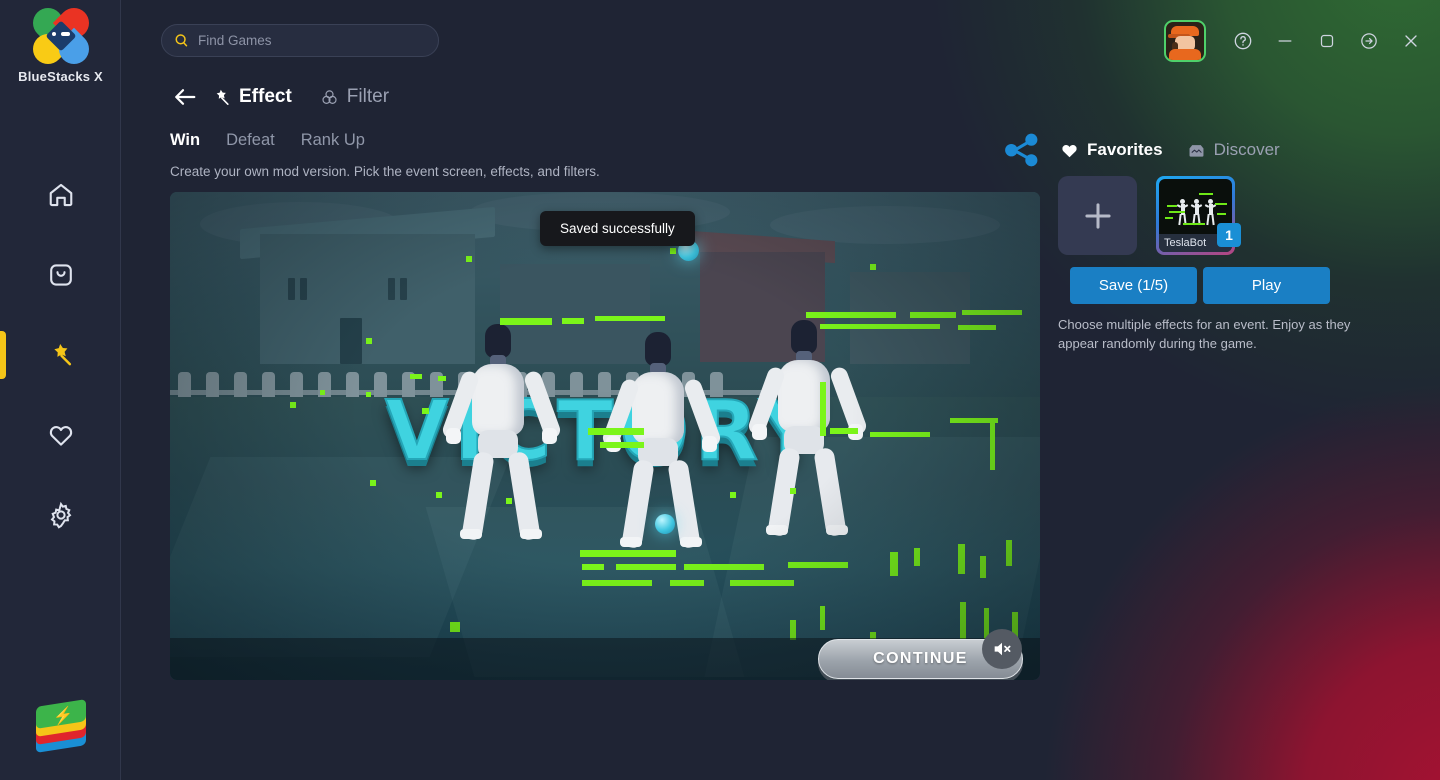  I want to click on question-circle-icon, so click(1243, 41).